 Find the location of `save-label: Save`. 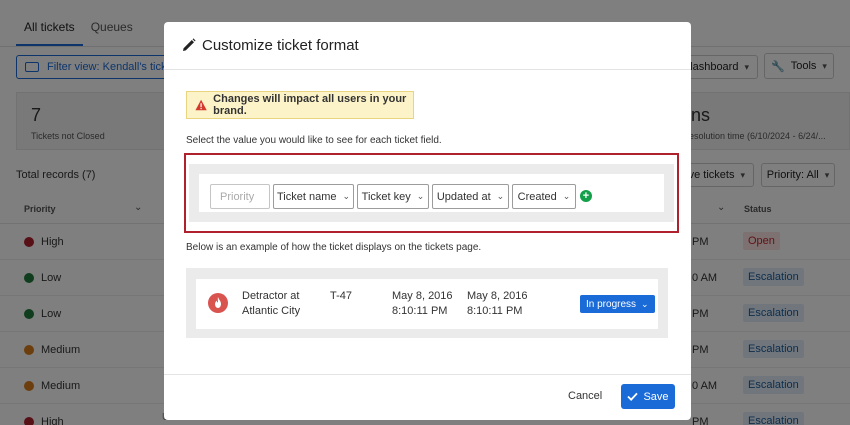

save-label: Save is located at coordinates (656, 396).